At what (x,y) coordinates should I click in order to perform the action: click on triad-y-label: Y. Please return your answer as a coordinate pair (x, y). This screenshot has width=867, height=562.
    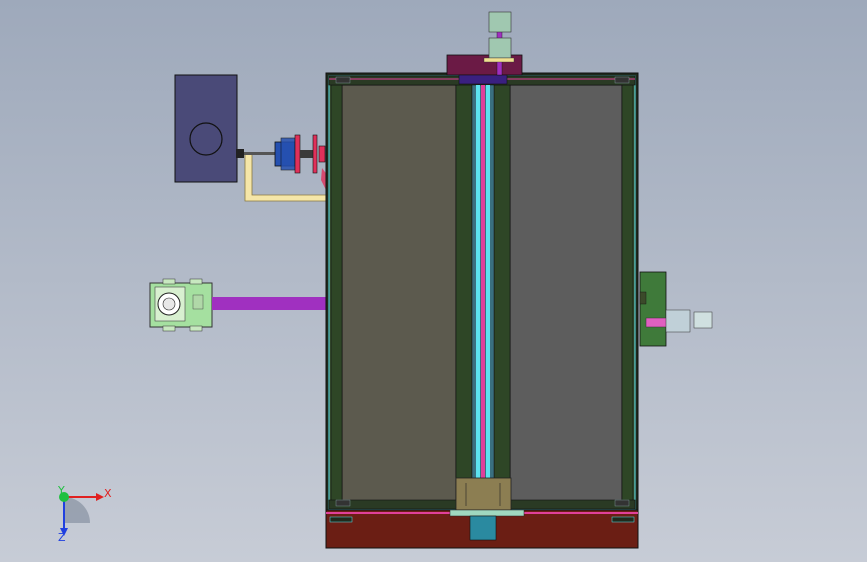
    Looking at the image, I should click on (61, 490).